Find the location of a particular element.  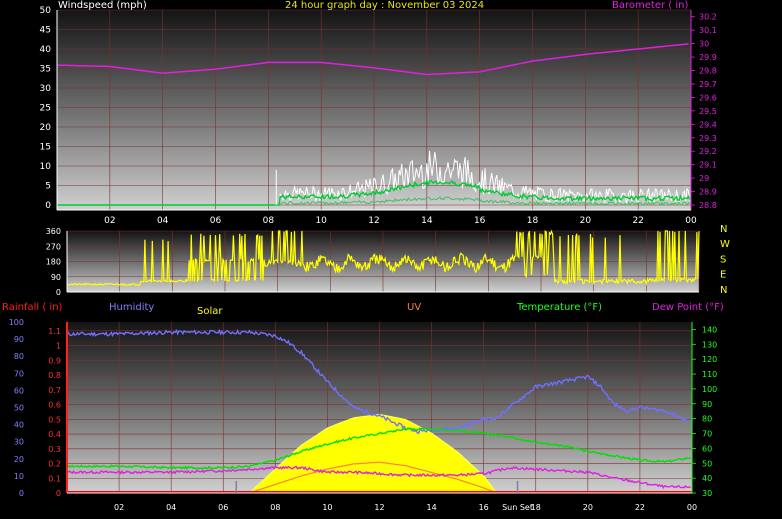

temperature-tick-label: 90 is located at coordinates (707, 404).